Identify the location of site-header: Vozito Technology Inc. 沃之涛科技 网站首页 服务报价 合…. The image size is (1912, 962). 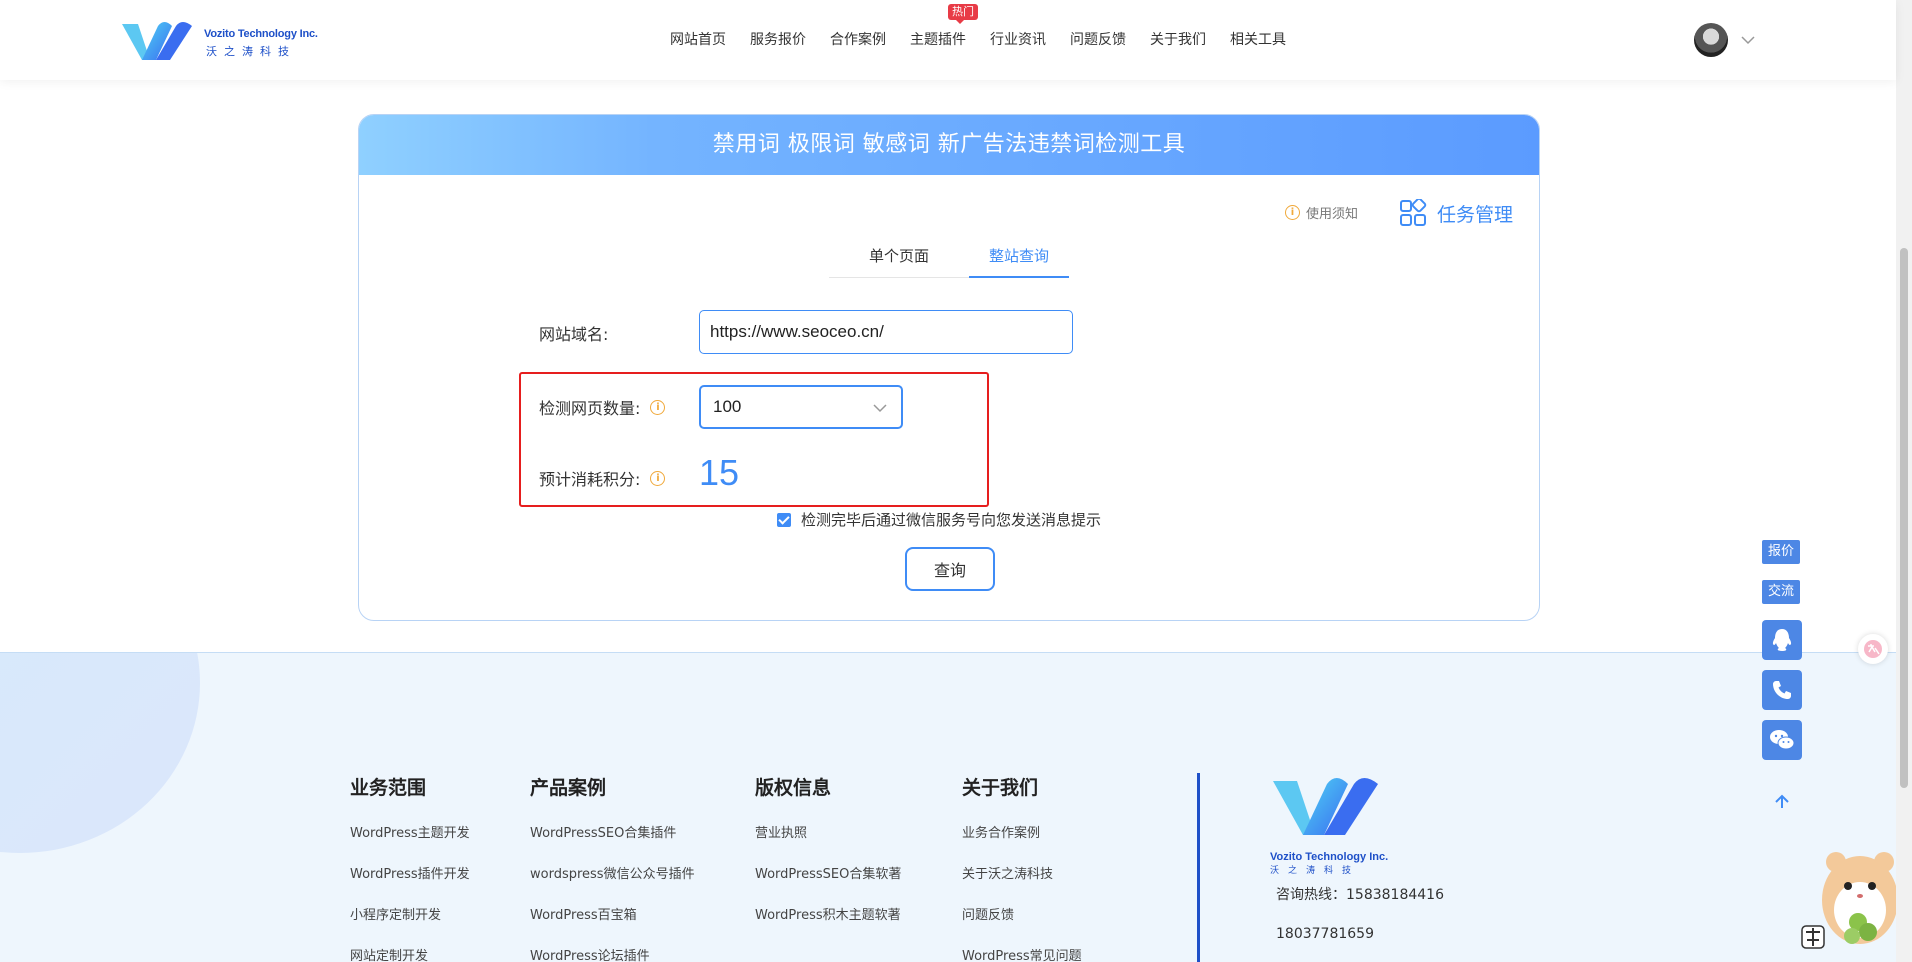
(948, 40).